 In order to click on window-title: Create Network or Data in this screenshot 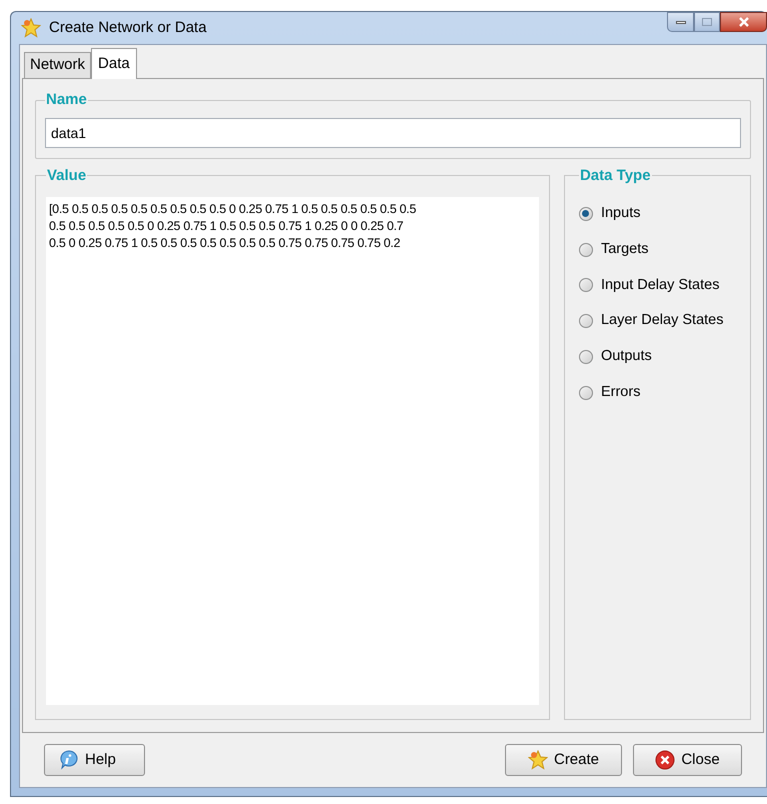, I will do `click(128, 28)`.